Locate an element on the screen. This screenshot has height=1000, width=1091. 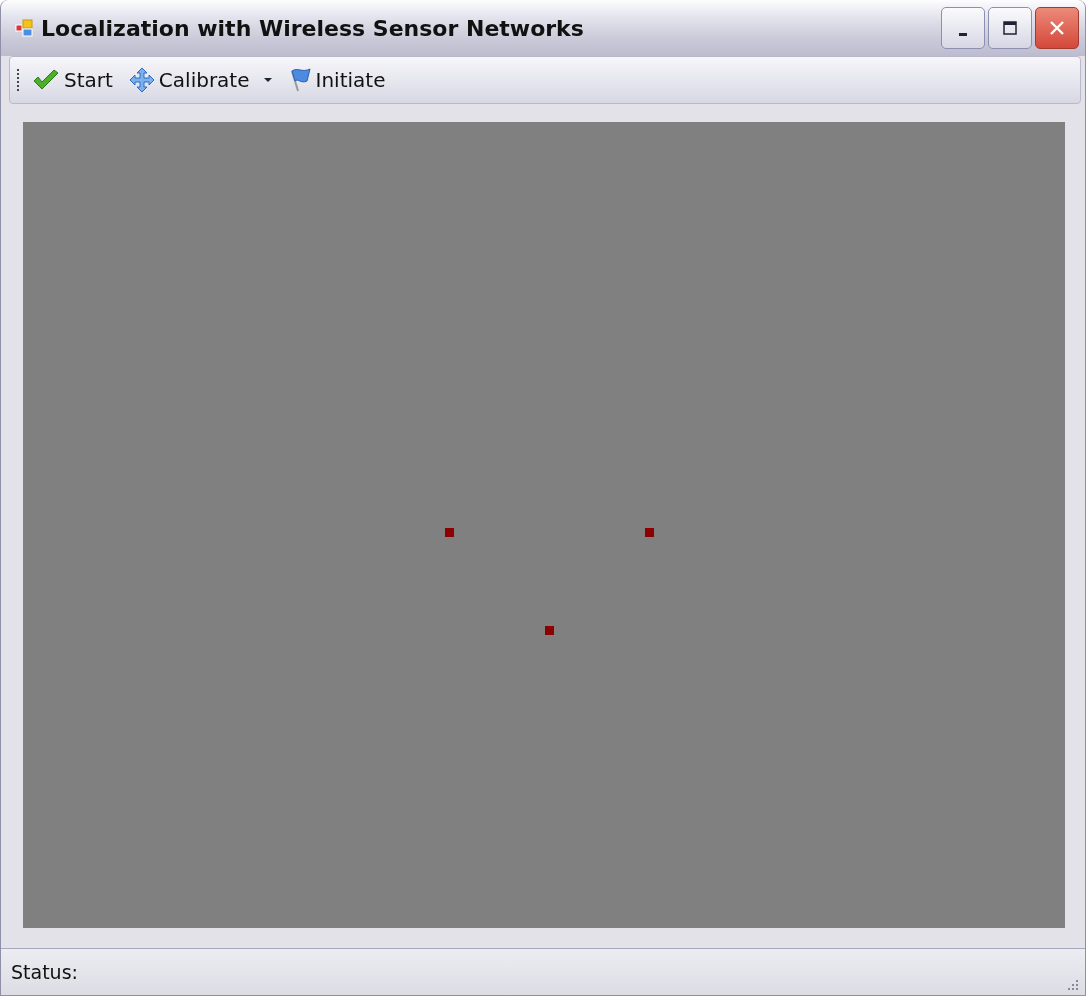
maximize-icon is located at coordinates (1010, 28).